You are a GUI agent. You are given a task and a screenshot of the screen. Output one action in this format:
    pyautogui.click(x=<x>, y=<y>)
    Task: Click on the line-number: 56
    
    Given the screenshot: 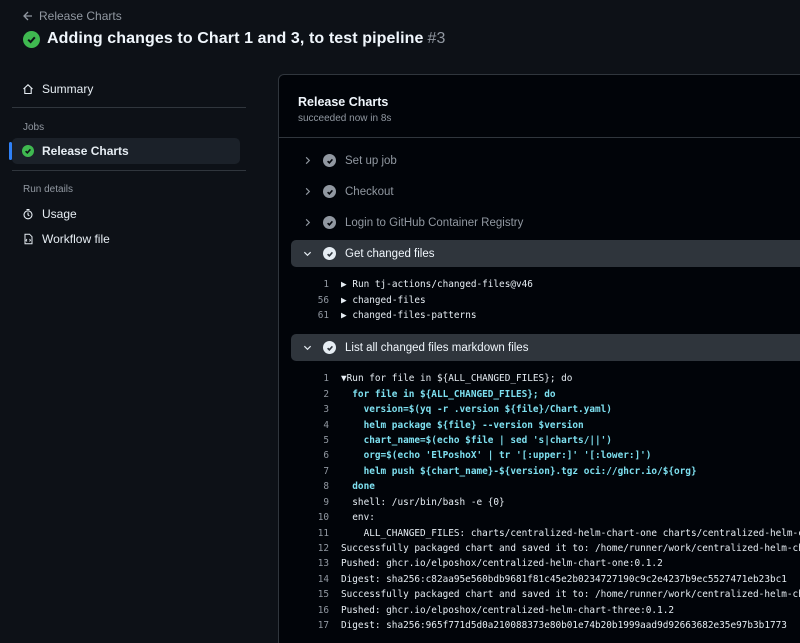 What is the action you would take?
    pyautogui.click(x=323, y=300)
    